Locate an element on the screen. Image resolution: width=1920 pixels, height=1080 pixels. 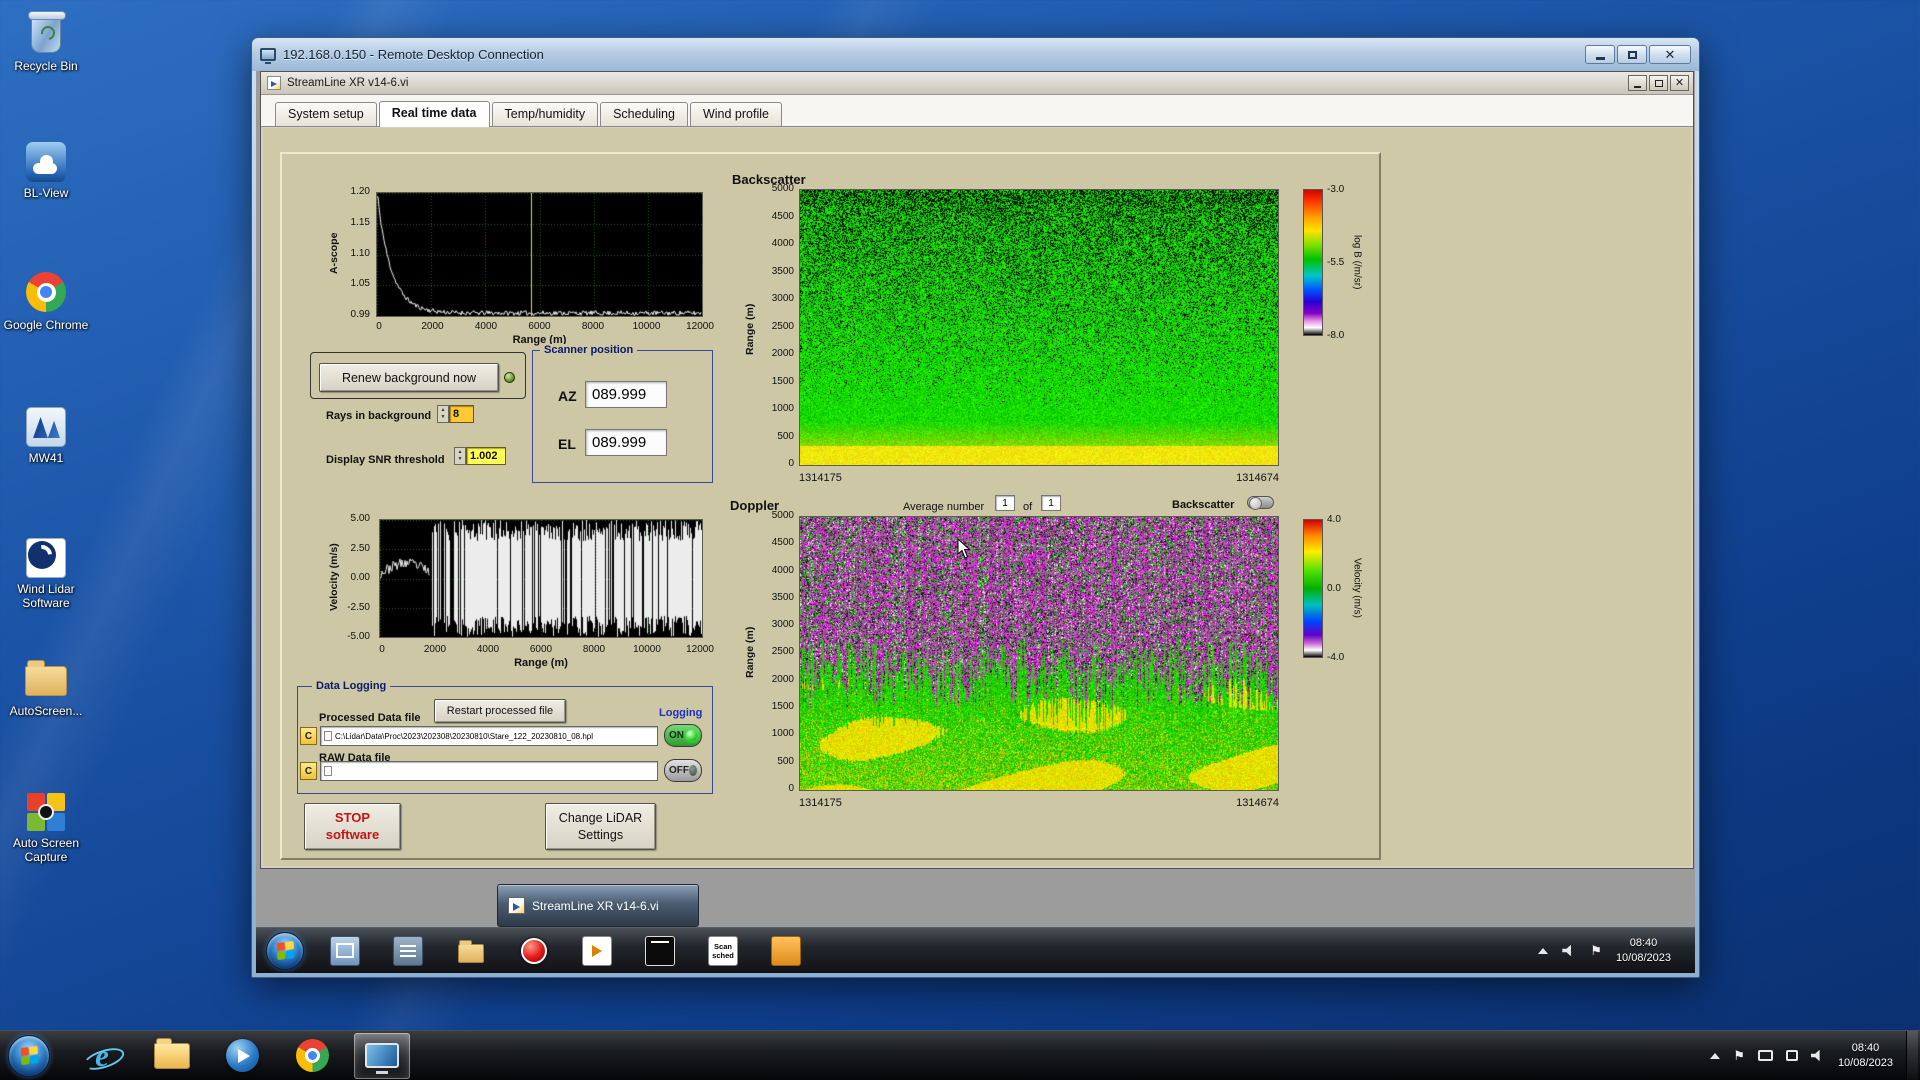
raw-path-field is located at coordinates (489, 771).